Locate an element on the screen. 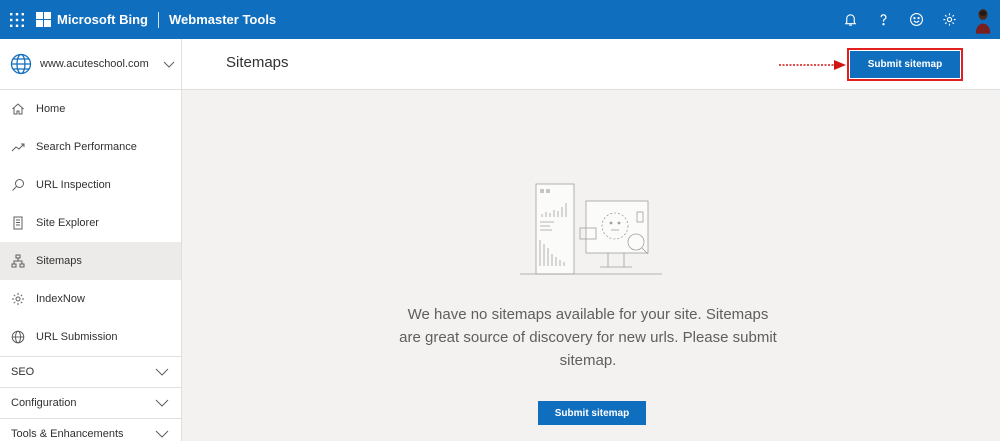 The width and height of the screenshot is (1000, 441). document-icon is located at coordinates (18, 223).